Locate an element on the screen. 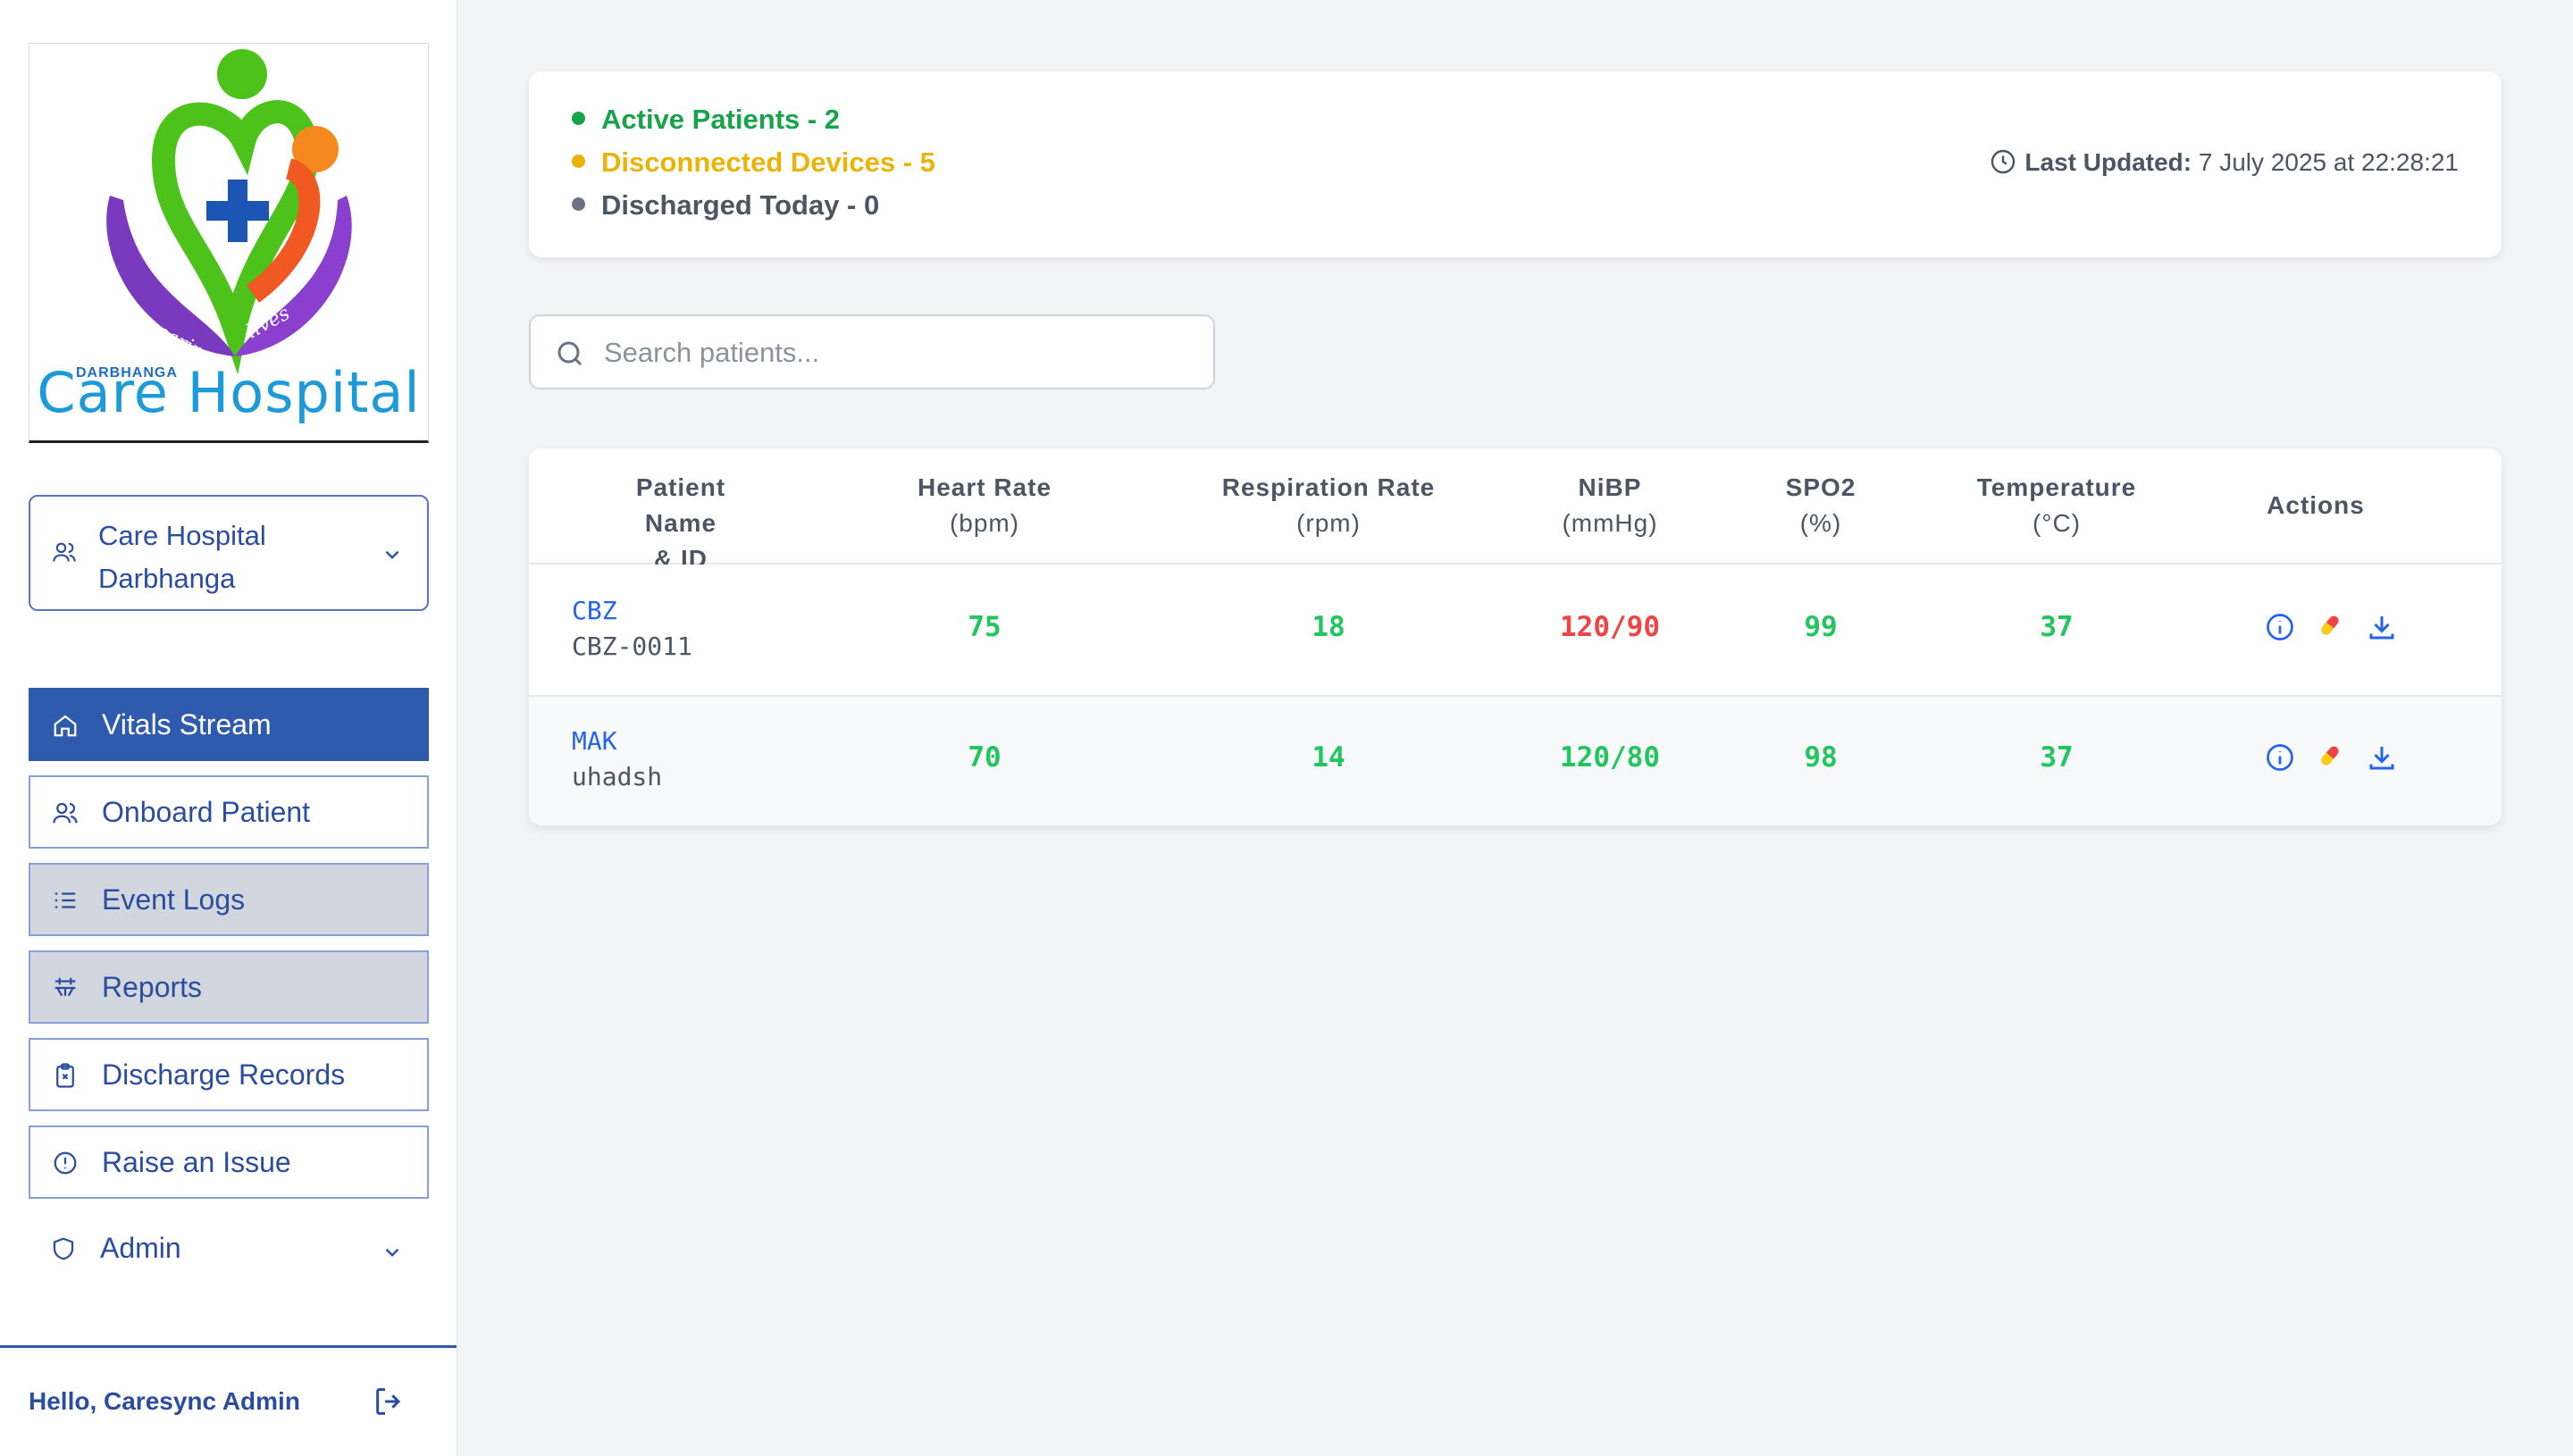 This screenshot has height=1456, width=2573. header-actions: Actions is located at coordinates (2316, 505).